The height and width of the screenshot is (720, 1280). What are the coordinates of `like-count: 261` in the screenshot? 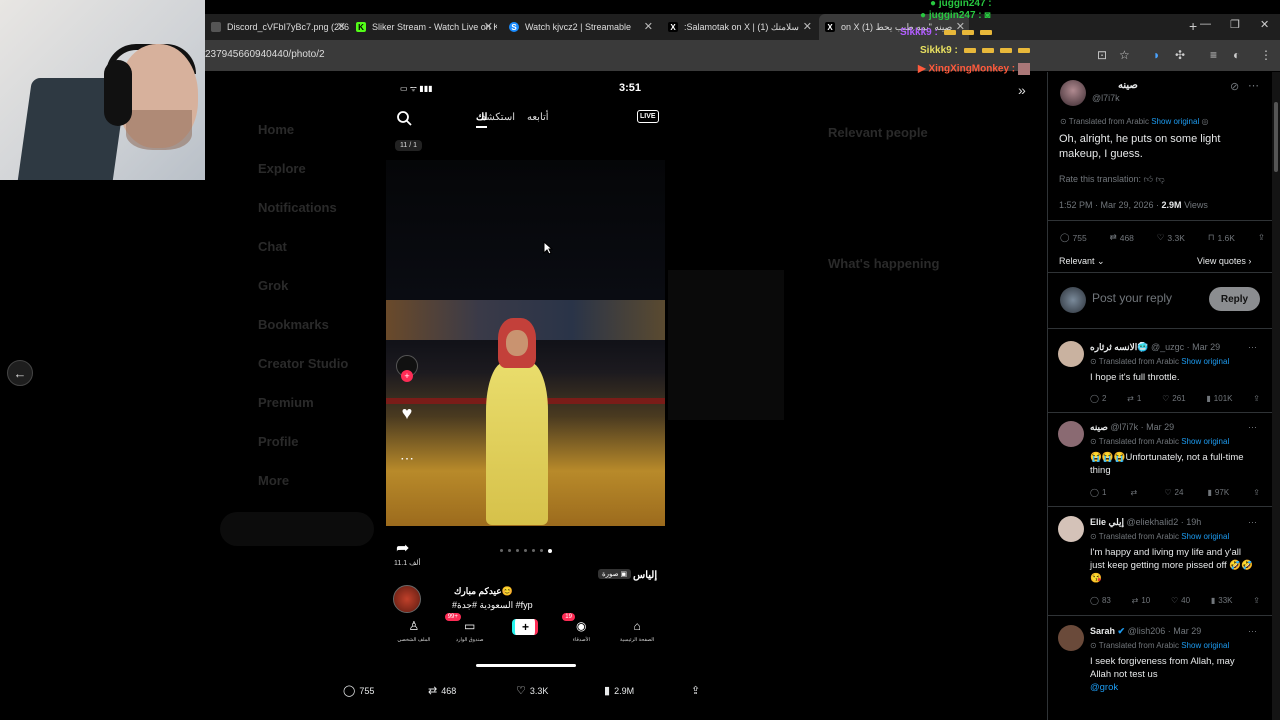 It's located at (1179, 398).